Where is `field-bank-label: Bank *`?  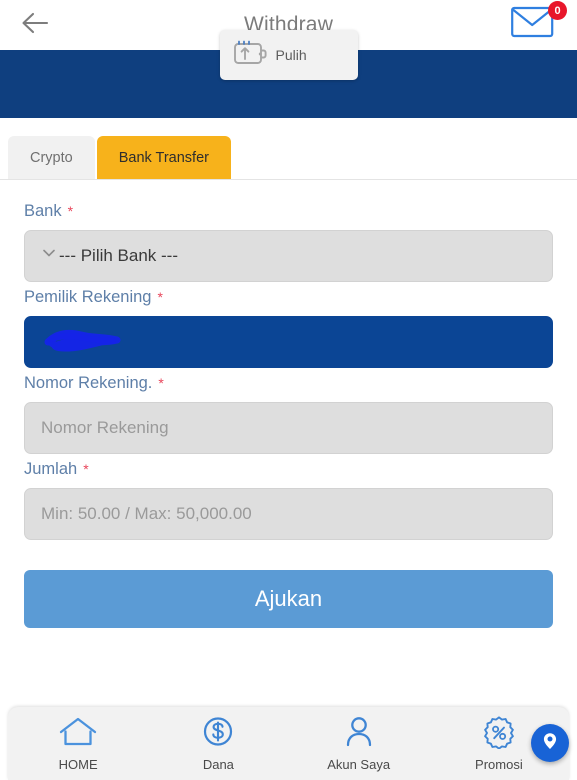 field-bank-label: Bank * is located at coordinates (288, 211).